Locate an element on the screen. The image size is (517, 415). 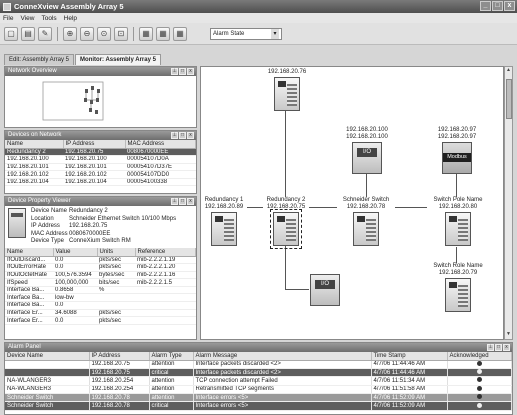
save-icon: ▤ is located at coordinates (28, 33).